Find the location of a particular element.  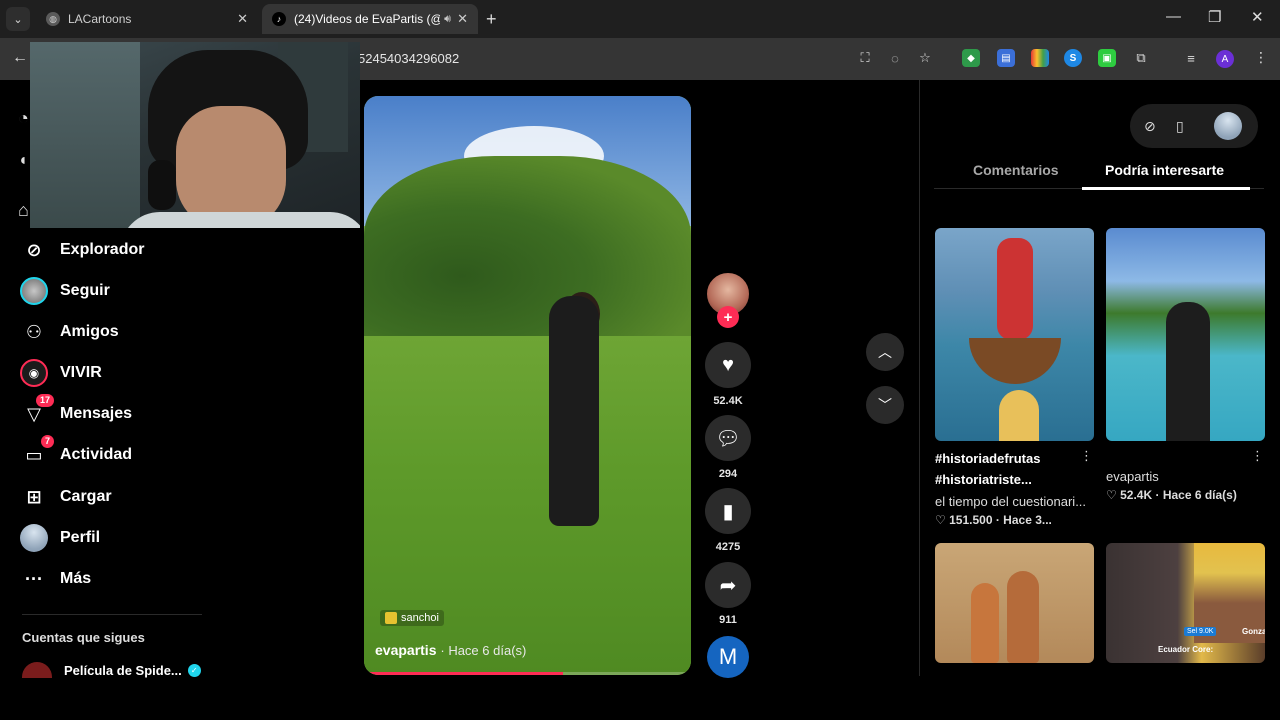

sidebar-item-seguir: Seguir is located at coordinates (65, 291).